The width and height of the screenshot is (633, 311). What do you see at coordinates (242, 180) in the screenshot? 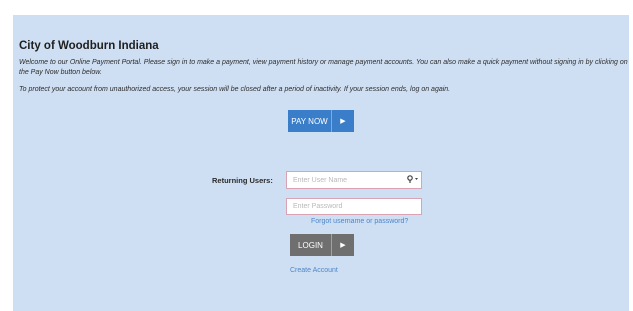
I see `returning-users-label: Returning Users:` at bounding box center [242, 180].